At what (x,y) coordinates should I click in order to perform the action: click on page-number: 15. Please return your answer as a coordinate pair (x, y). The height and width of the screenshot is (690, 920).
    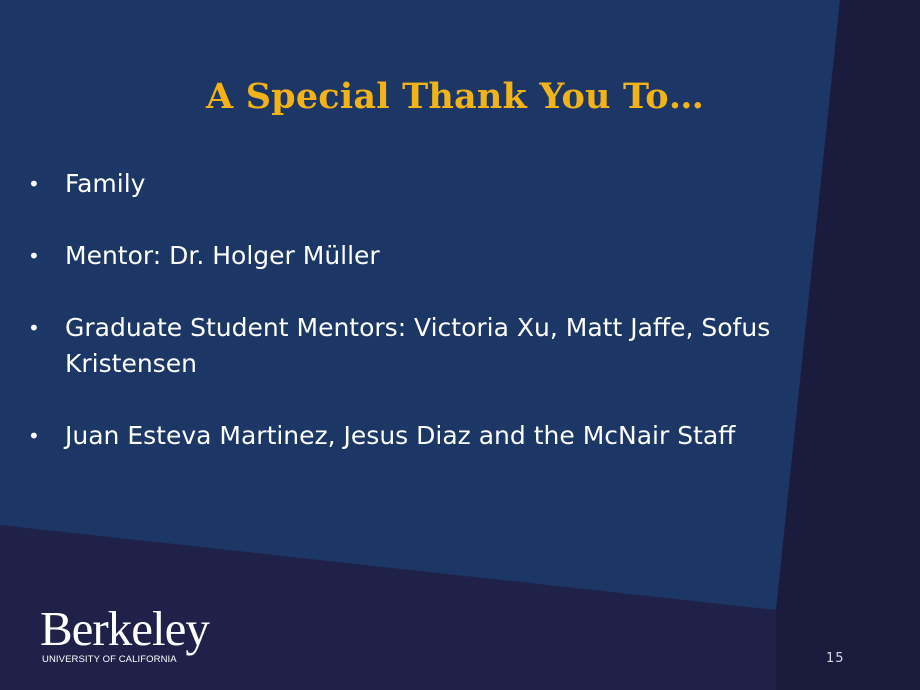
    Looking at the image, I should click on (835, 658).